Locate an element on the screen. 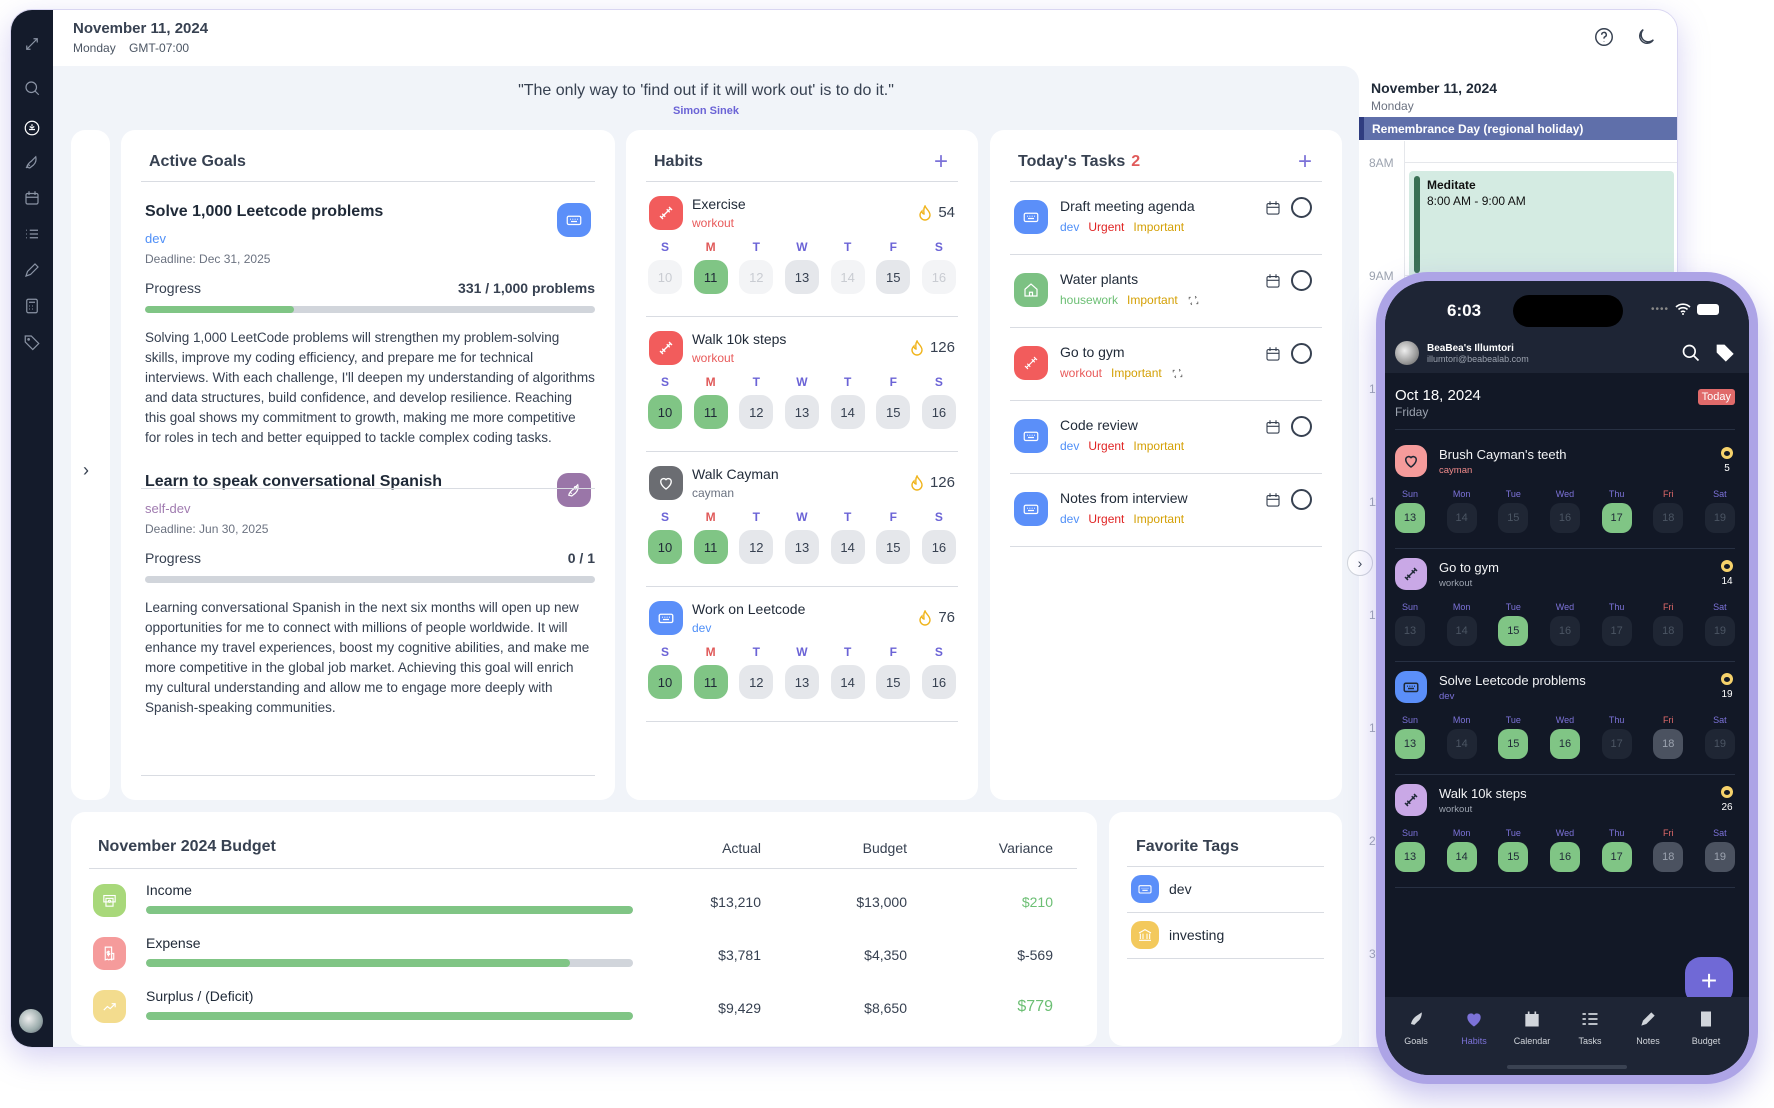  add-habit-button: + is located at coordinates (941, 162).